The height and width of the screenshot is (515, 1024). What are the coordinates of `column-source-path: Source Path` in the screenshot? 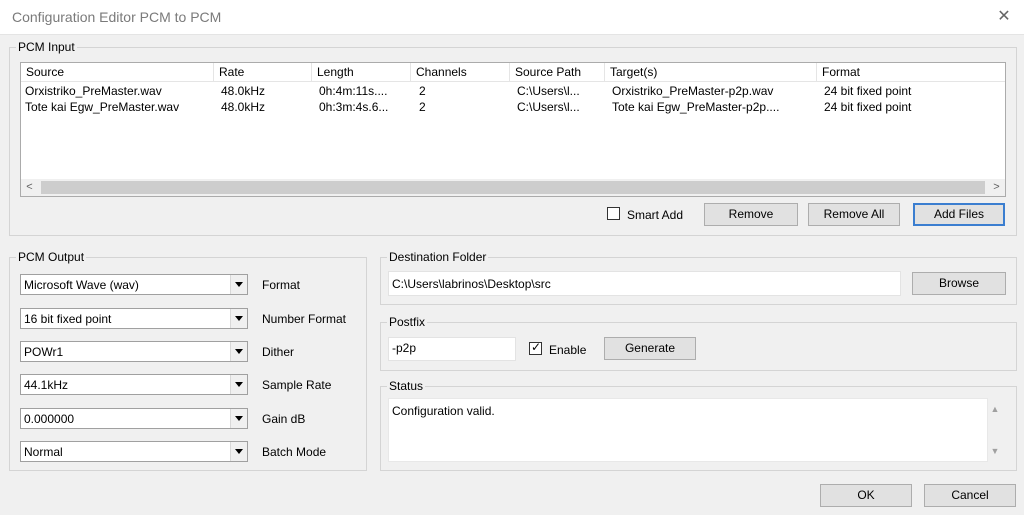 It's located at (557, 72).